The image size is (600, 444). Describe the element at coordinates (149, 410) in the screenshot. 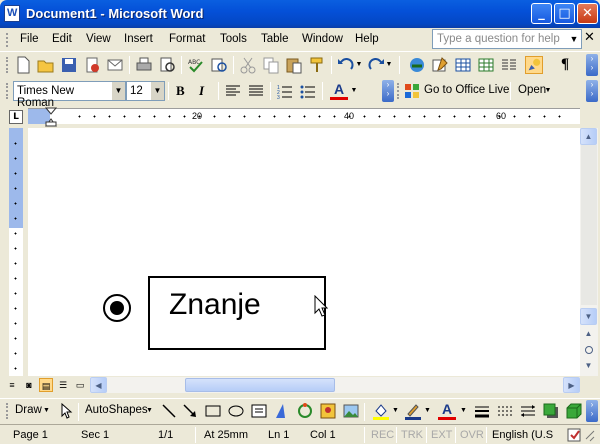

I see `autoshapes-dropdown-icon: ▼` at that location.